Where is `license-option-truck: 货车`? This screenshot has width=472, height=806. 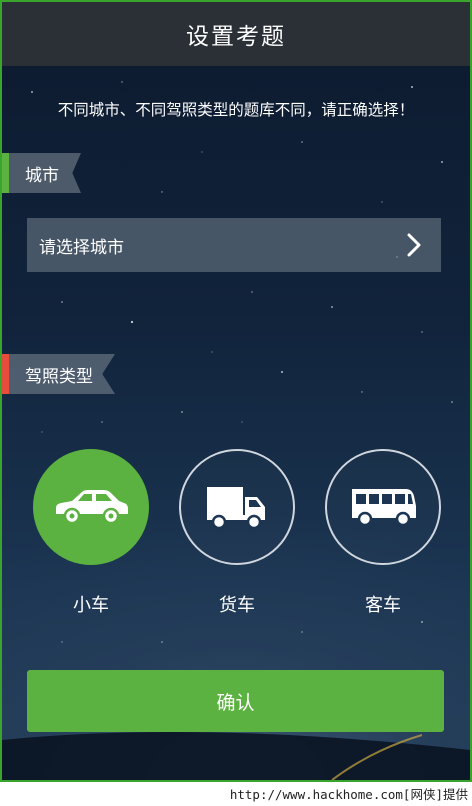 license-option-truck: 货车 is located at coordinates (237, 533).